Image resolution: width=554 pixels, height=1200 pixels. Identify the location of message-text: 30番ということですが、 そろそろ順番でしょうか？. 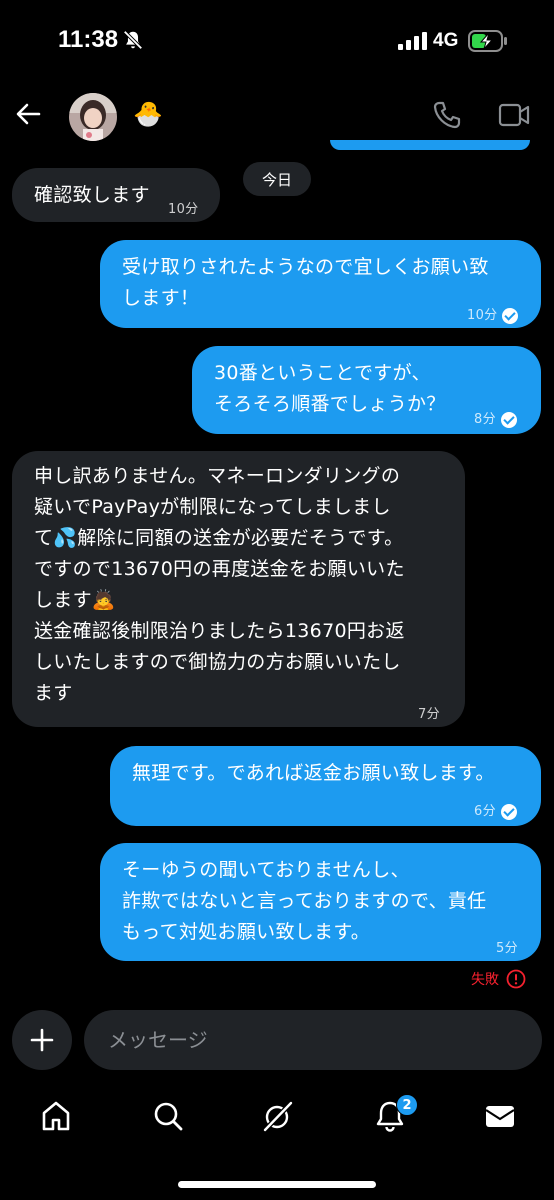
(330, 388).